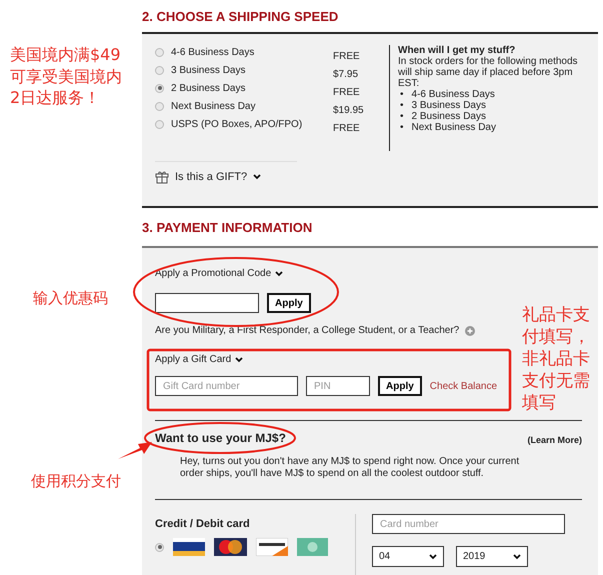 Image resolution: width=603 pixels, height=575 pixels. I want to click on learn-more-link: (Learn More), so click(554, 440).